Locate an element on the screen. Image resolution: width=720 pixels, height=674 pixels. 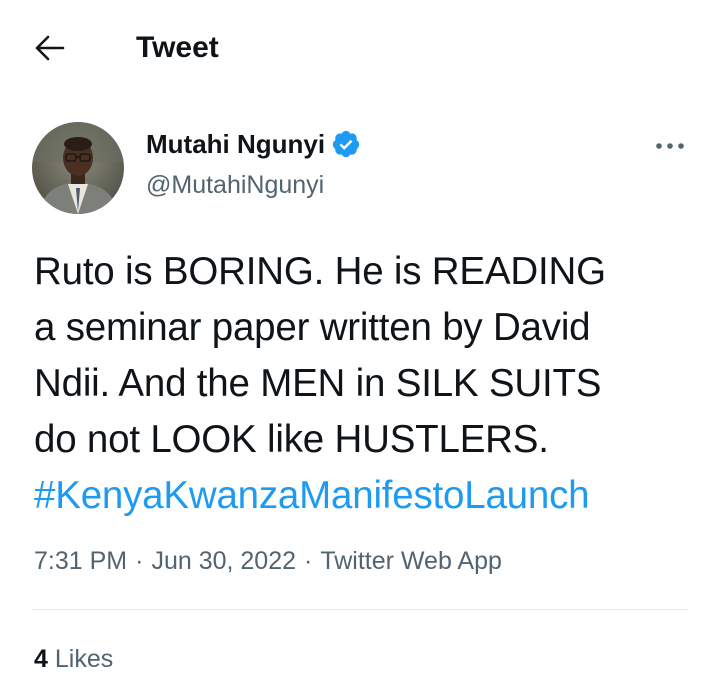
likes-count: 4 is located at coordinates (41, 659).